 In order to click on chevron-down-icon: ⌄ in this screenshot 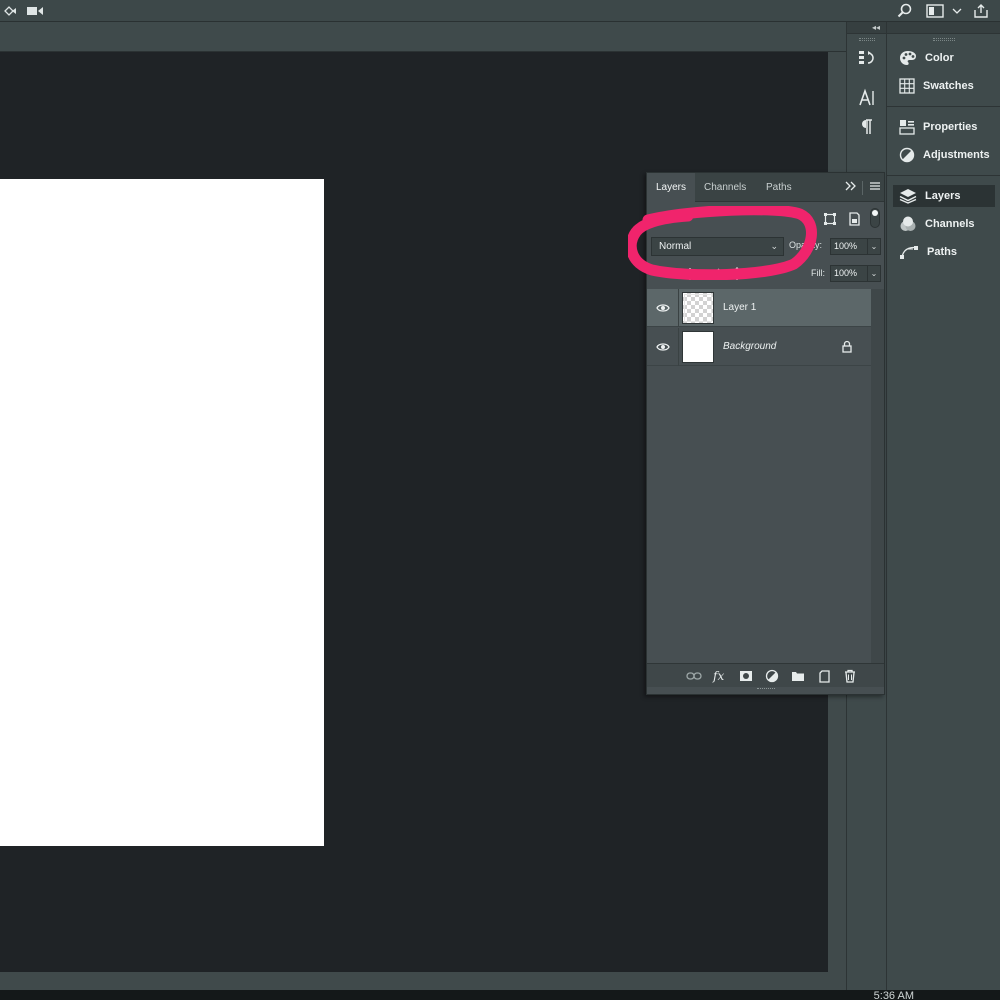, I will do `click(774, 246)`.